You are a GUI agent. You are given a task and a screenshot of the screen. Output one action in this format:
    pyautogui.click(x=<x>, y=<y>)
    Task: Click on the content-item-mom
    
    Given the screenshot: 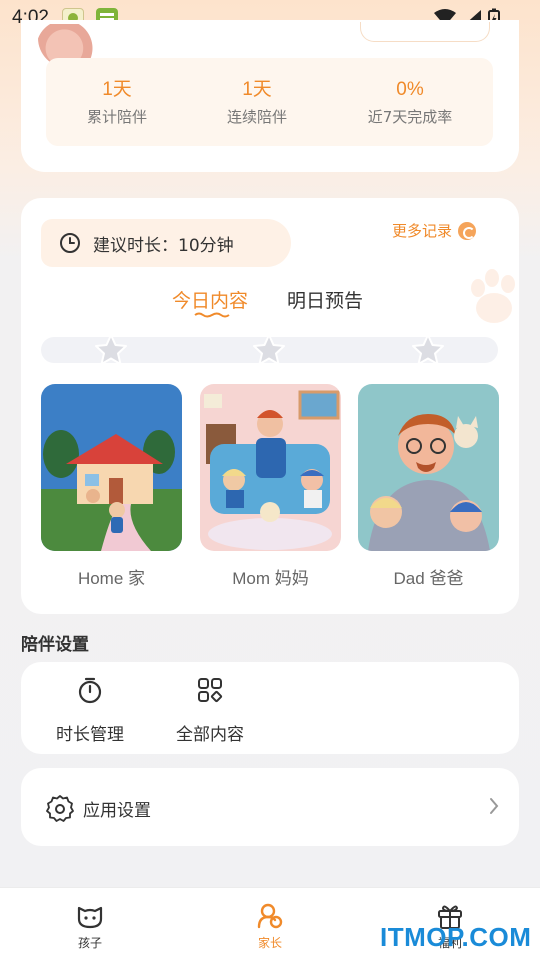 What is the action you would take?
    pyautogui.click(x=270, y=467)
    